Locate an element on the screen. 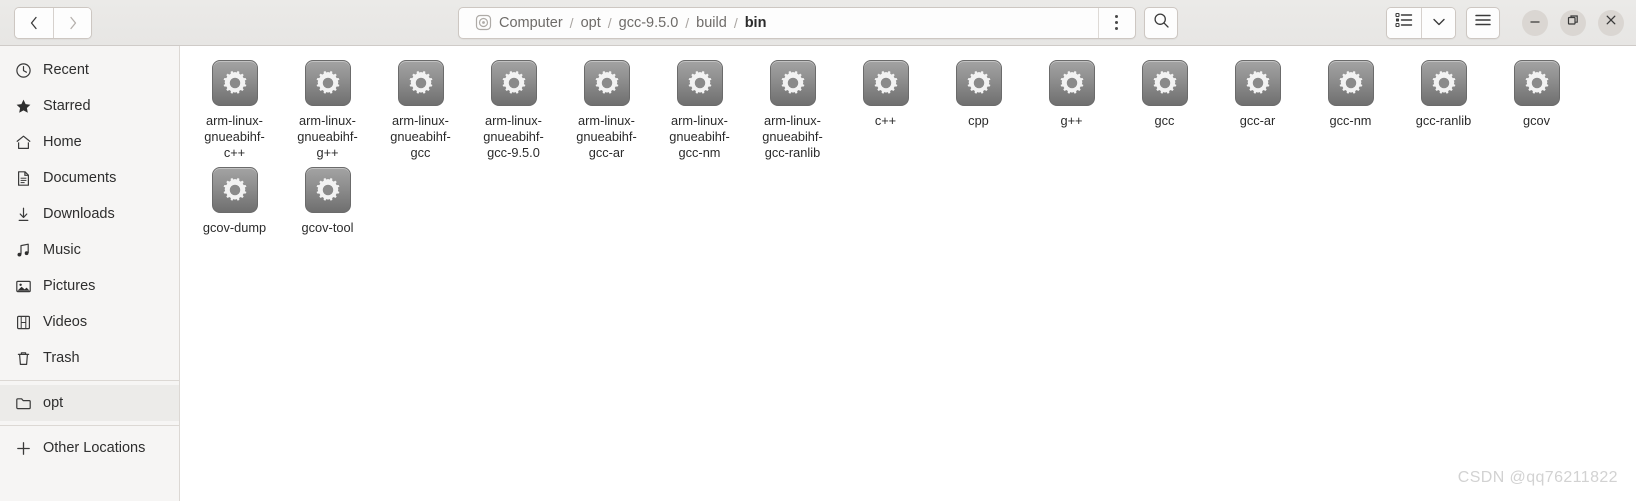 This screenshot has height=501, width=1636. close-button is located at coordinates (1611, 22).